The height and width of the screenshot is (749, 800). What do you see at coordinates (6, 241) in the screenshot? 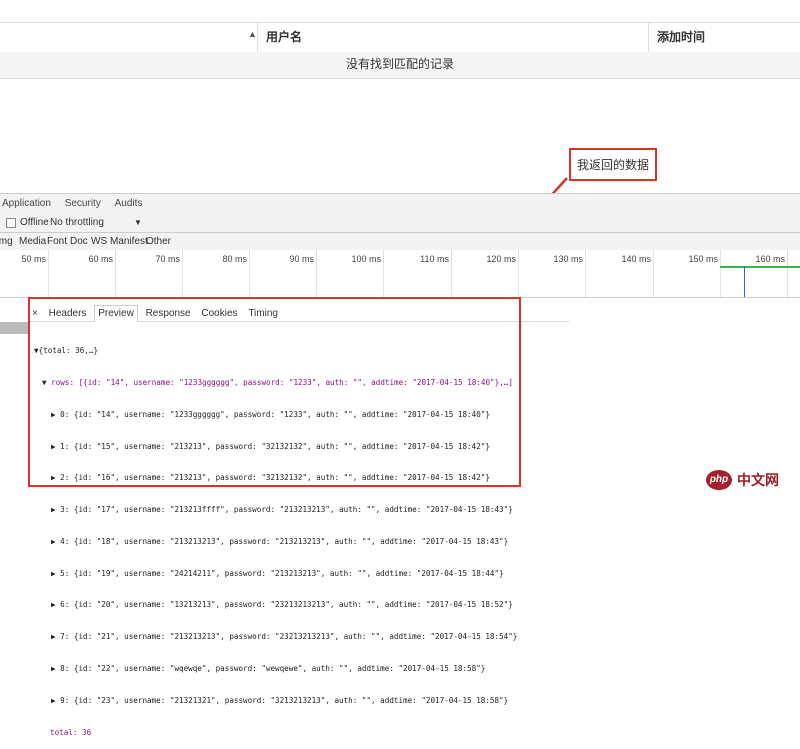
I see `filter-img: Img` at bounding box center [6, 241].